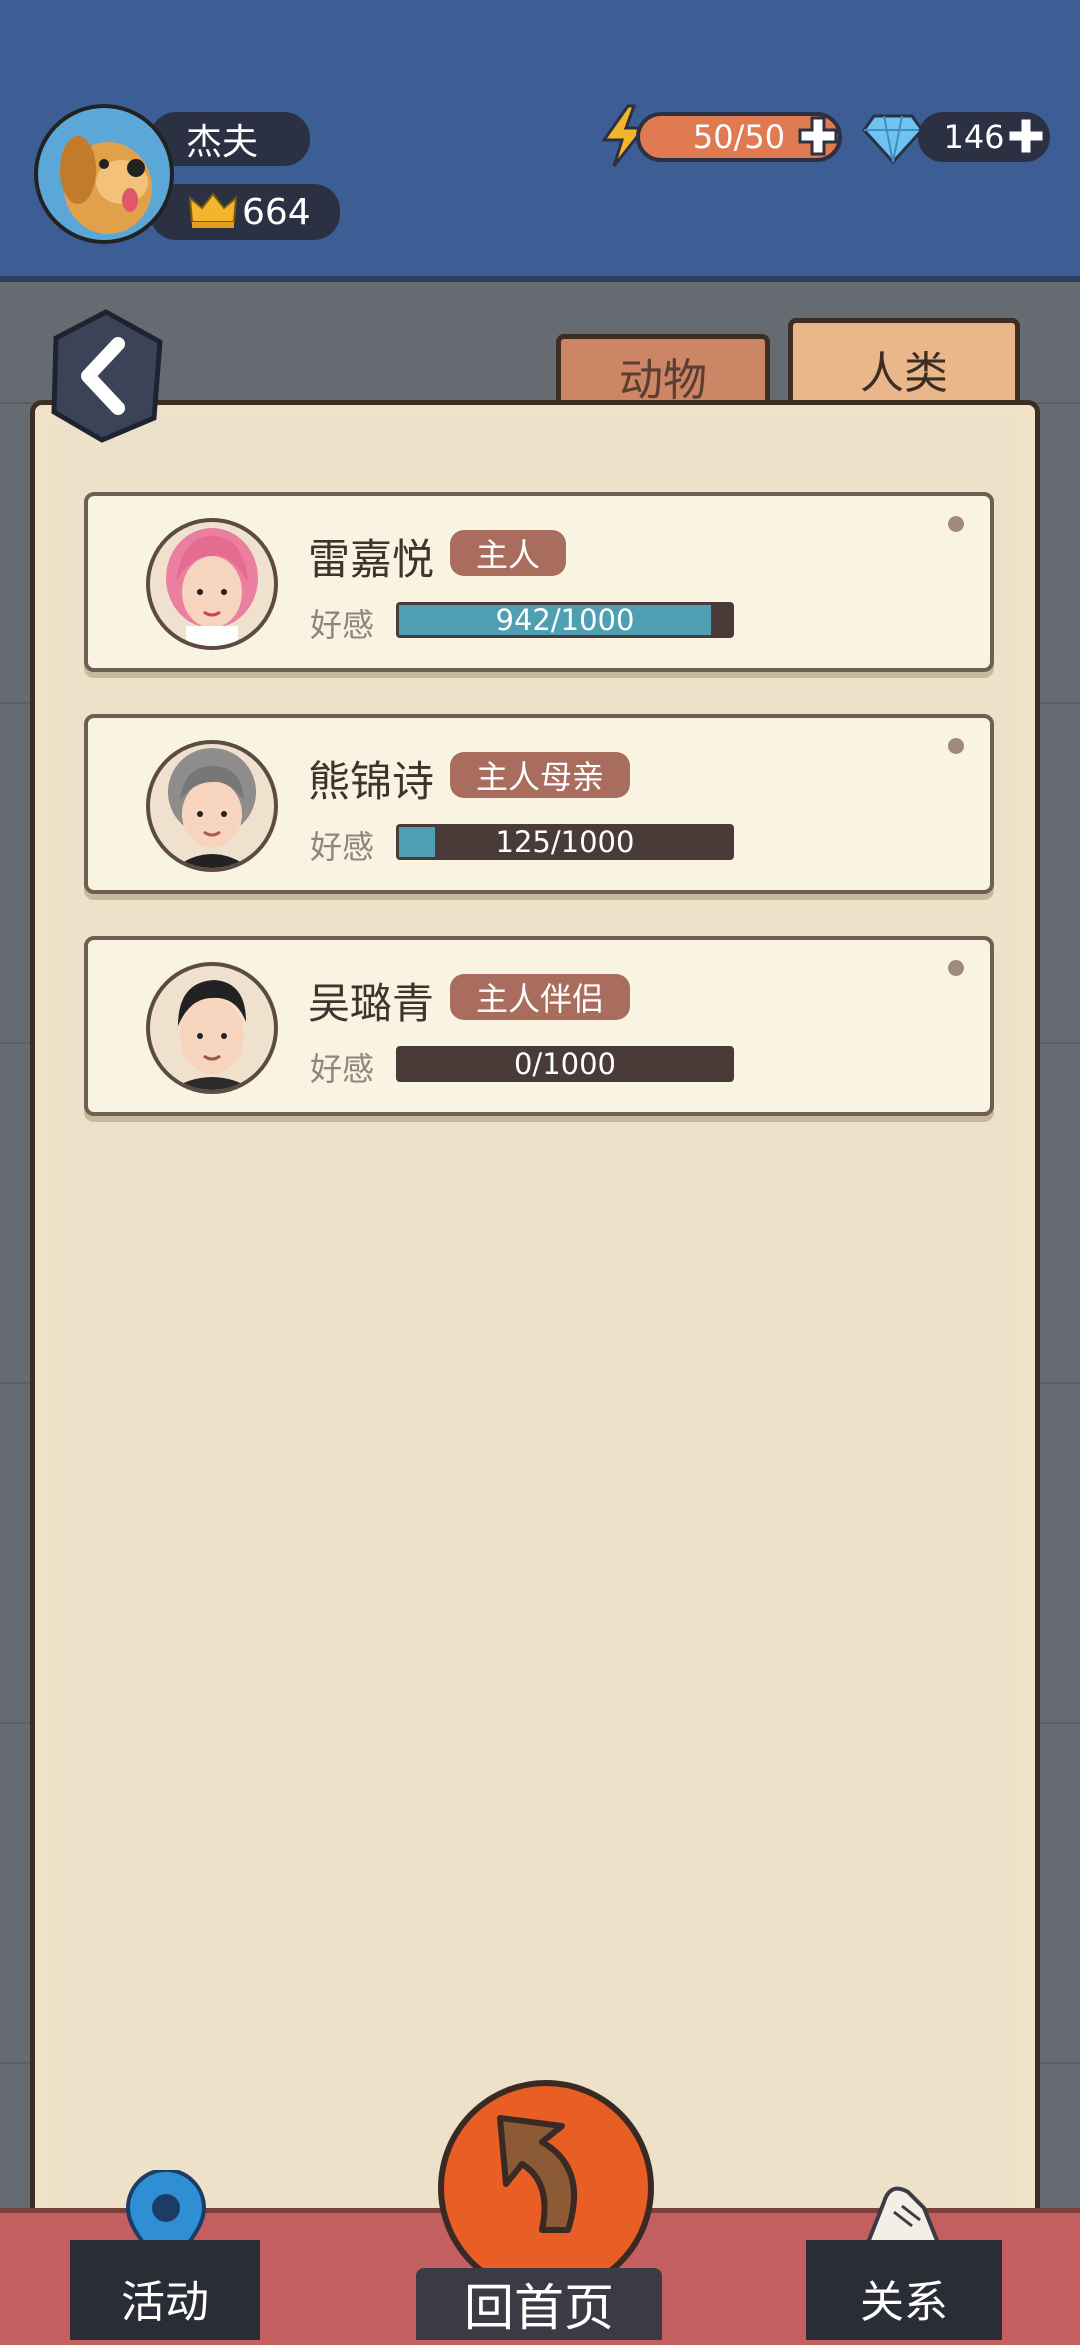 The width and height of the screenshot is (1080, 2345). What do you see at coordinates (565, 620) in the screenshot?
I see `affection-bar: 942/1000` at bounding box center [565, 620].